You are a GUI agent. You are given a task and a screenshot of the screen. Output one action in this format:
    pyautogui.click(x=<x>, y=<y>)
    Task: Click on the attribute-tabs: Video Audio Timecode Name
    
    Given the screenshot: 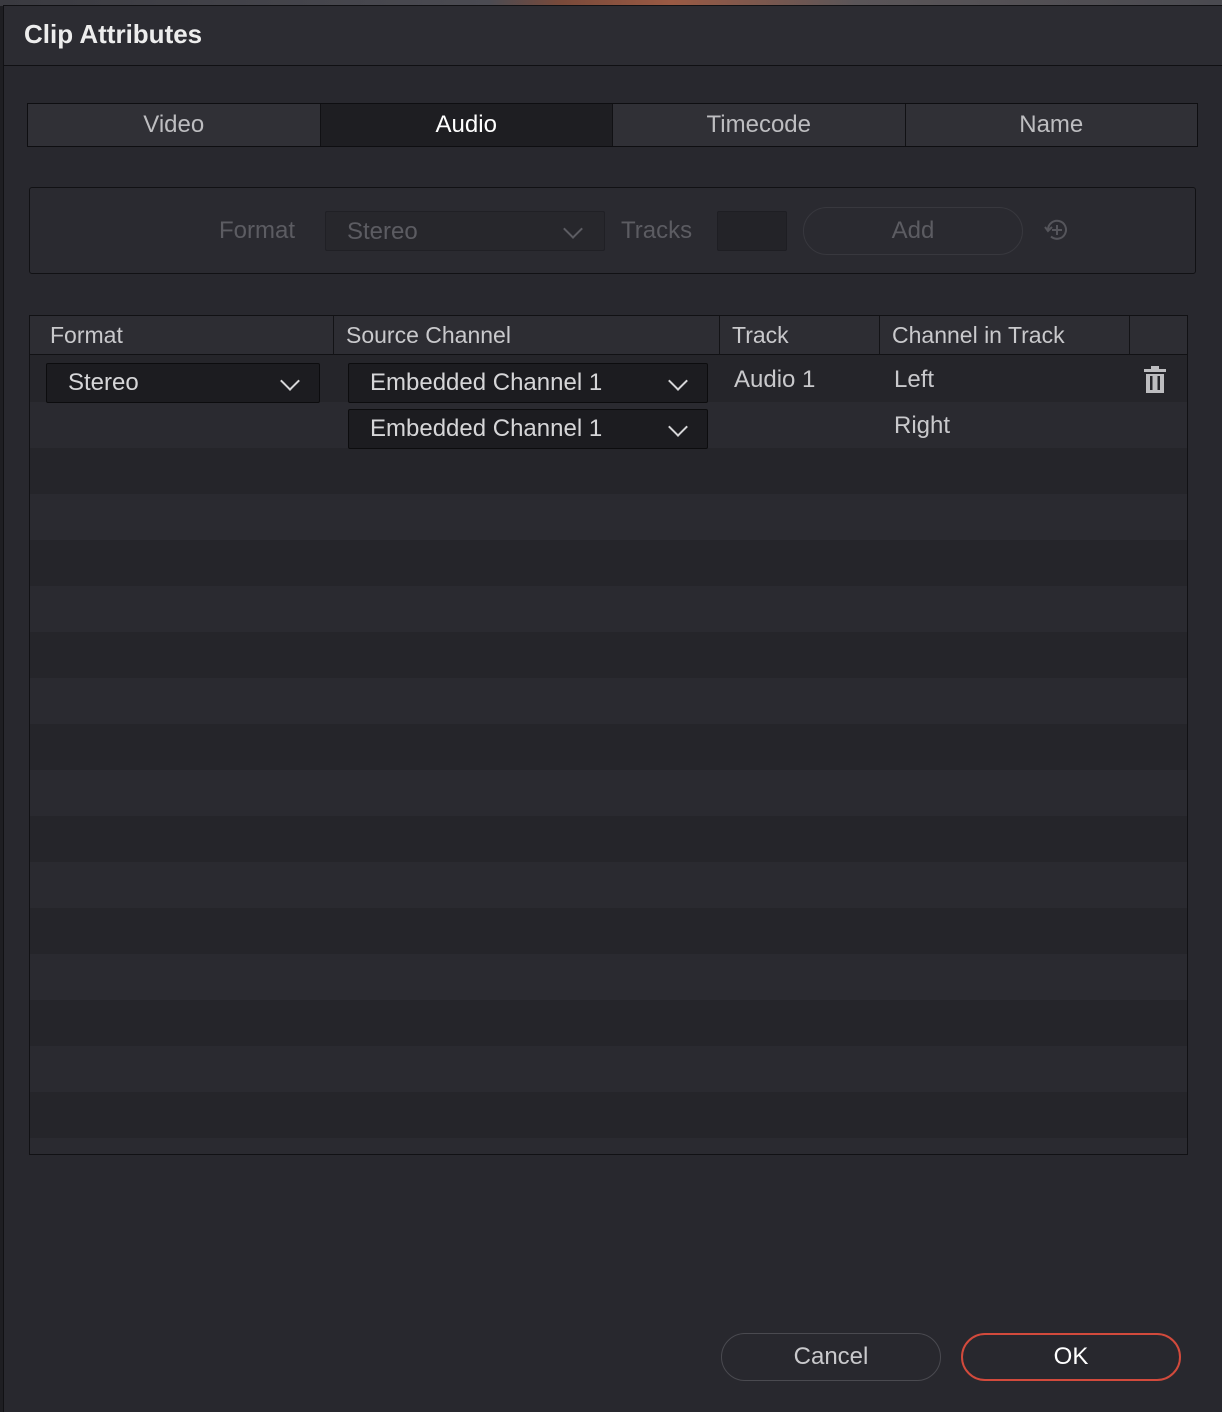 What is the action you would take?
    pyautogui.click(x=612, y=125)
    